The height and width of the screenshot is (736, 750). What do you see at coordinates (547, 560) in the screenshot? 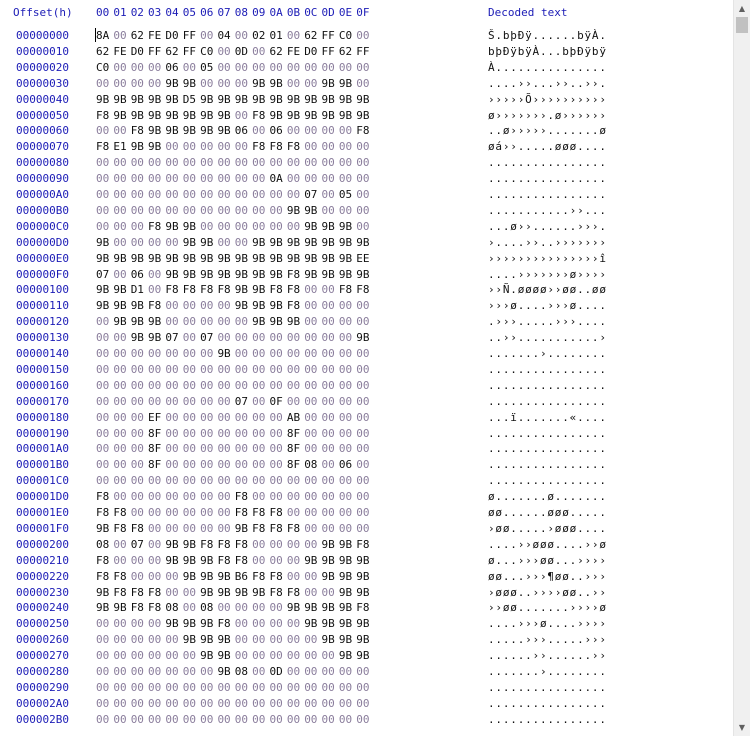
I see `row-decoded-text: ø...›››øø...››››` at bounding box center [547, 560].